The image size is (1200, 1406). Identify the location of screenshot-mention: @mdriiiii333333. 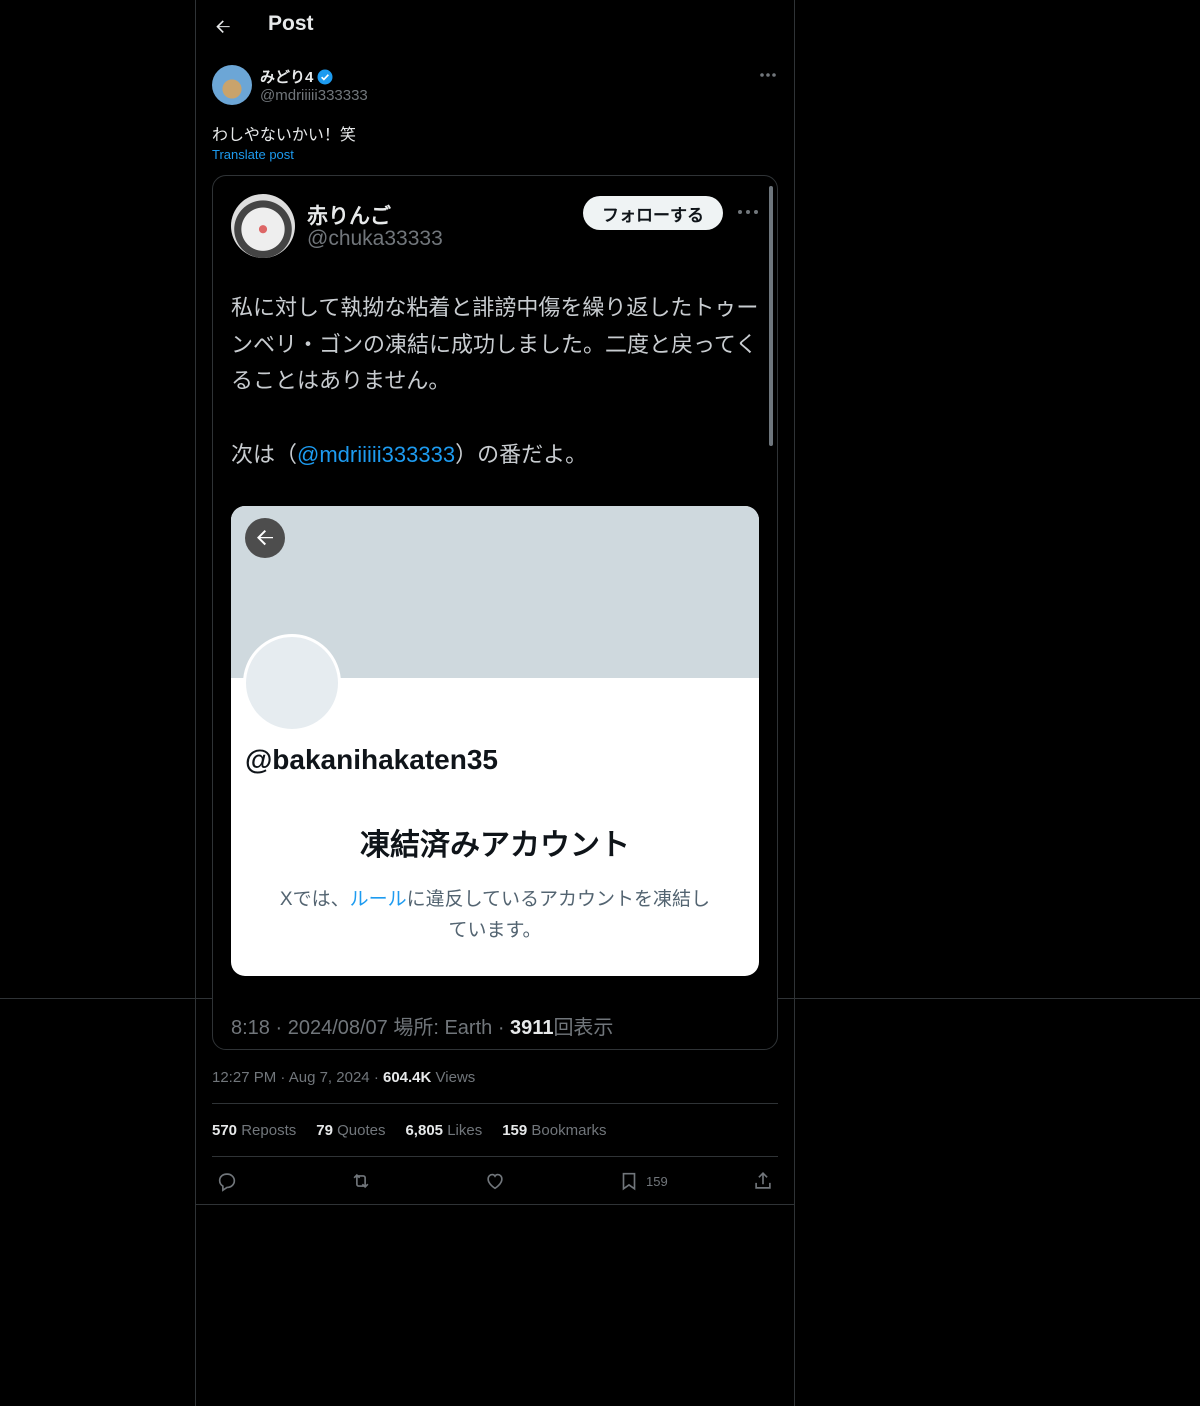
(376, 454).